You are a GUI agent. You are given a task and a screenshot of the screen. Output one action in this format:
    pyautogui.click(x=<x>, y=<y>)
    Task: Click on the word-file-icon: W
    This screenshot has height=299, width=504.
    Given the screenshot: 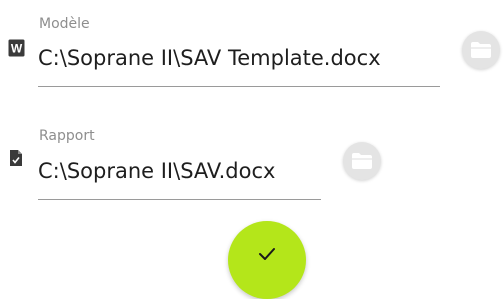 What is the action you would take?
    pyautogui.click(x=16, y=50)
    